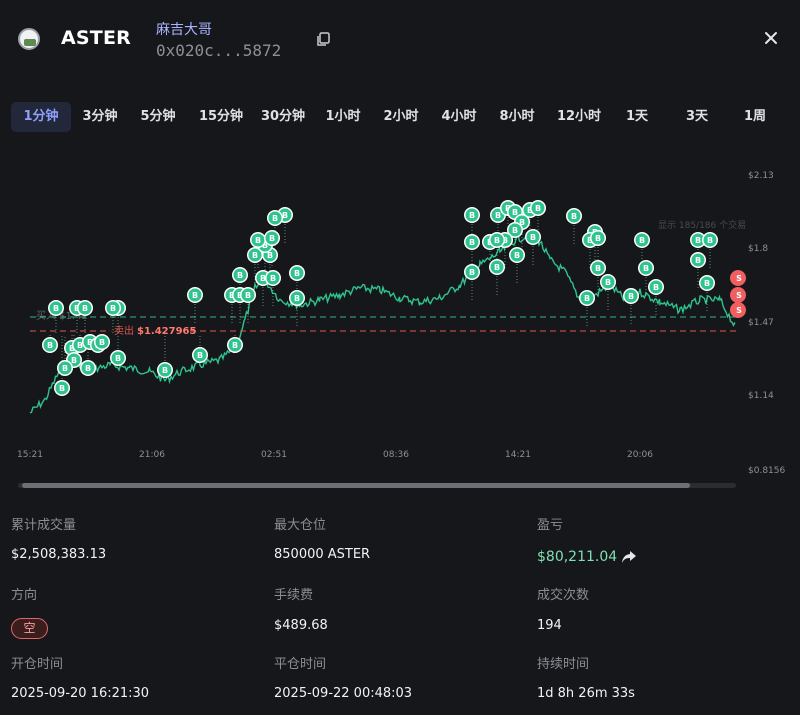 Image resolution: width=800 pixels, height=715 pixels. I want to click on wallet-address: 0x020c...5872, so click(219, 50).